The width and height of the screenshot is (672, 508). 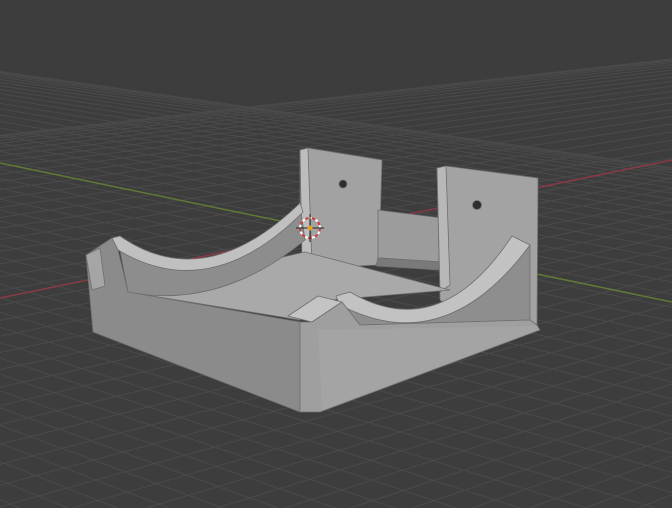 I want to click on outer-right-face-shade, so click(x=428, y=368).